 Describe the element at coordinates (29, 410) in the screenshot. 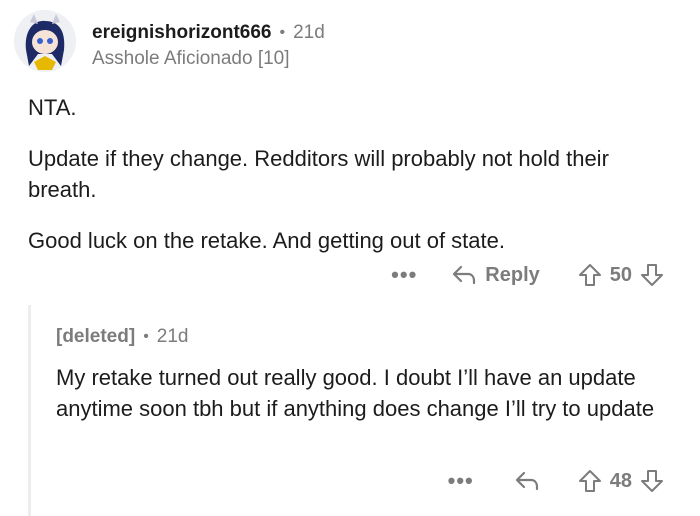

I see `thread-line` at that location.